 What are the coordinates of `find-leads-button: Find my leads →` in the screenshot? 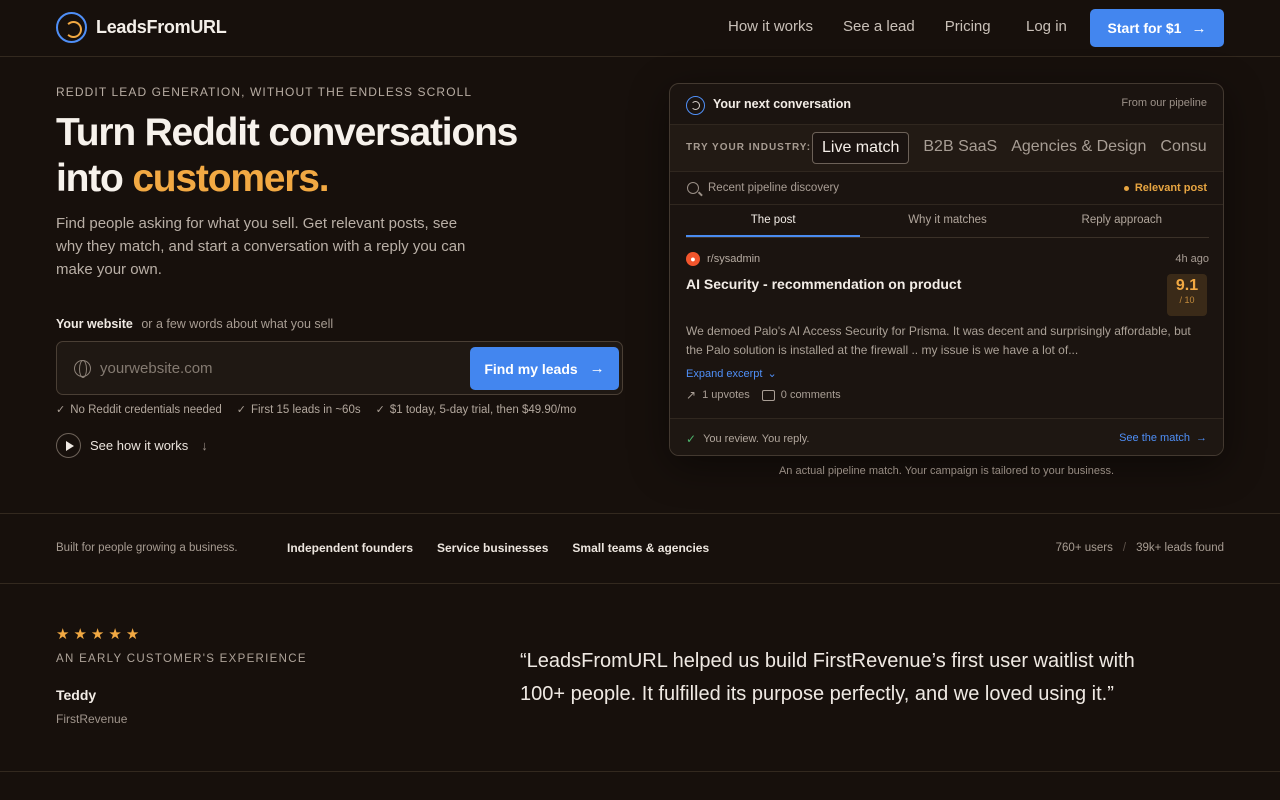 It's located at (544, 368).